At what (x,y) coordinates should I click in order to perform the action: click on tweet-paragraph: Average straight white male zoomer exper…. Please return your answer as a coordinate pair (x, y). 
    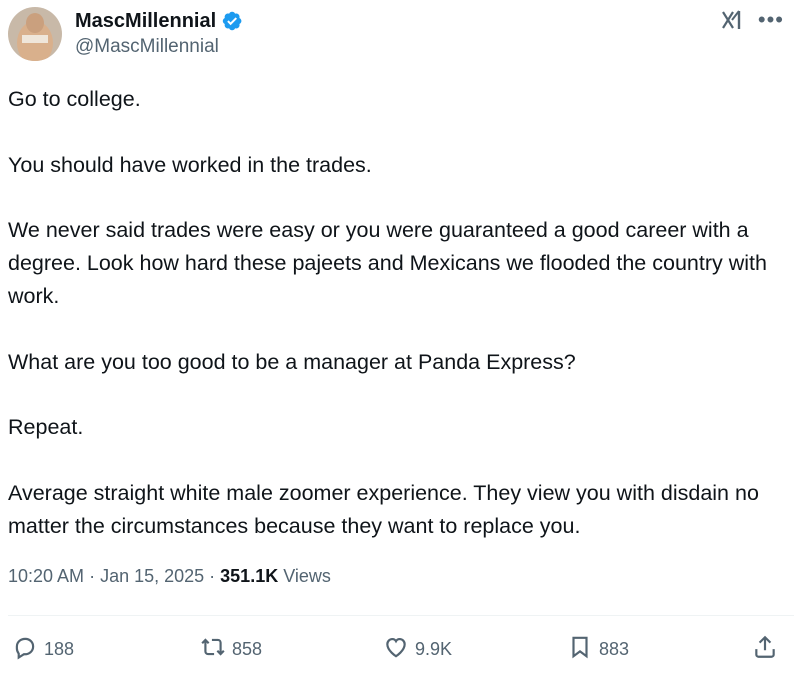
    Looking at the image, I should click on (383, 509).